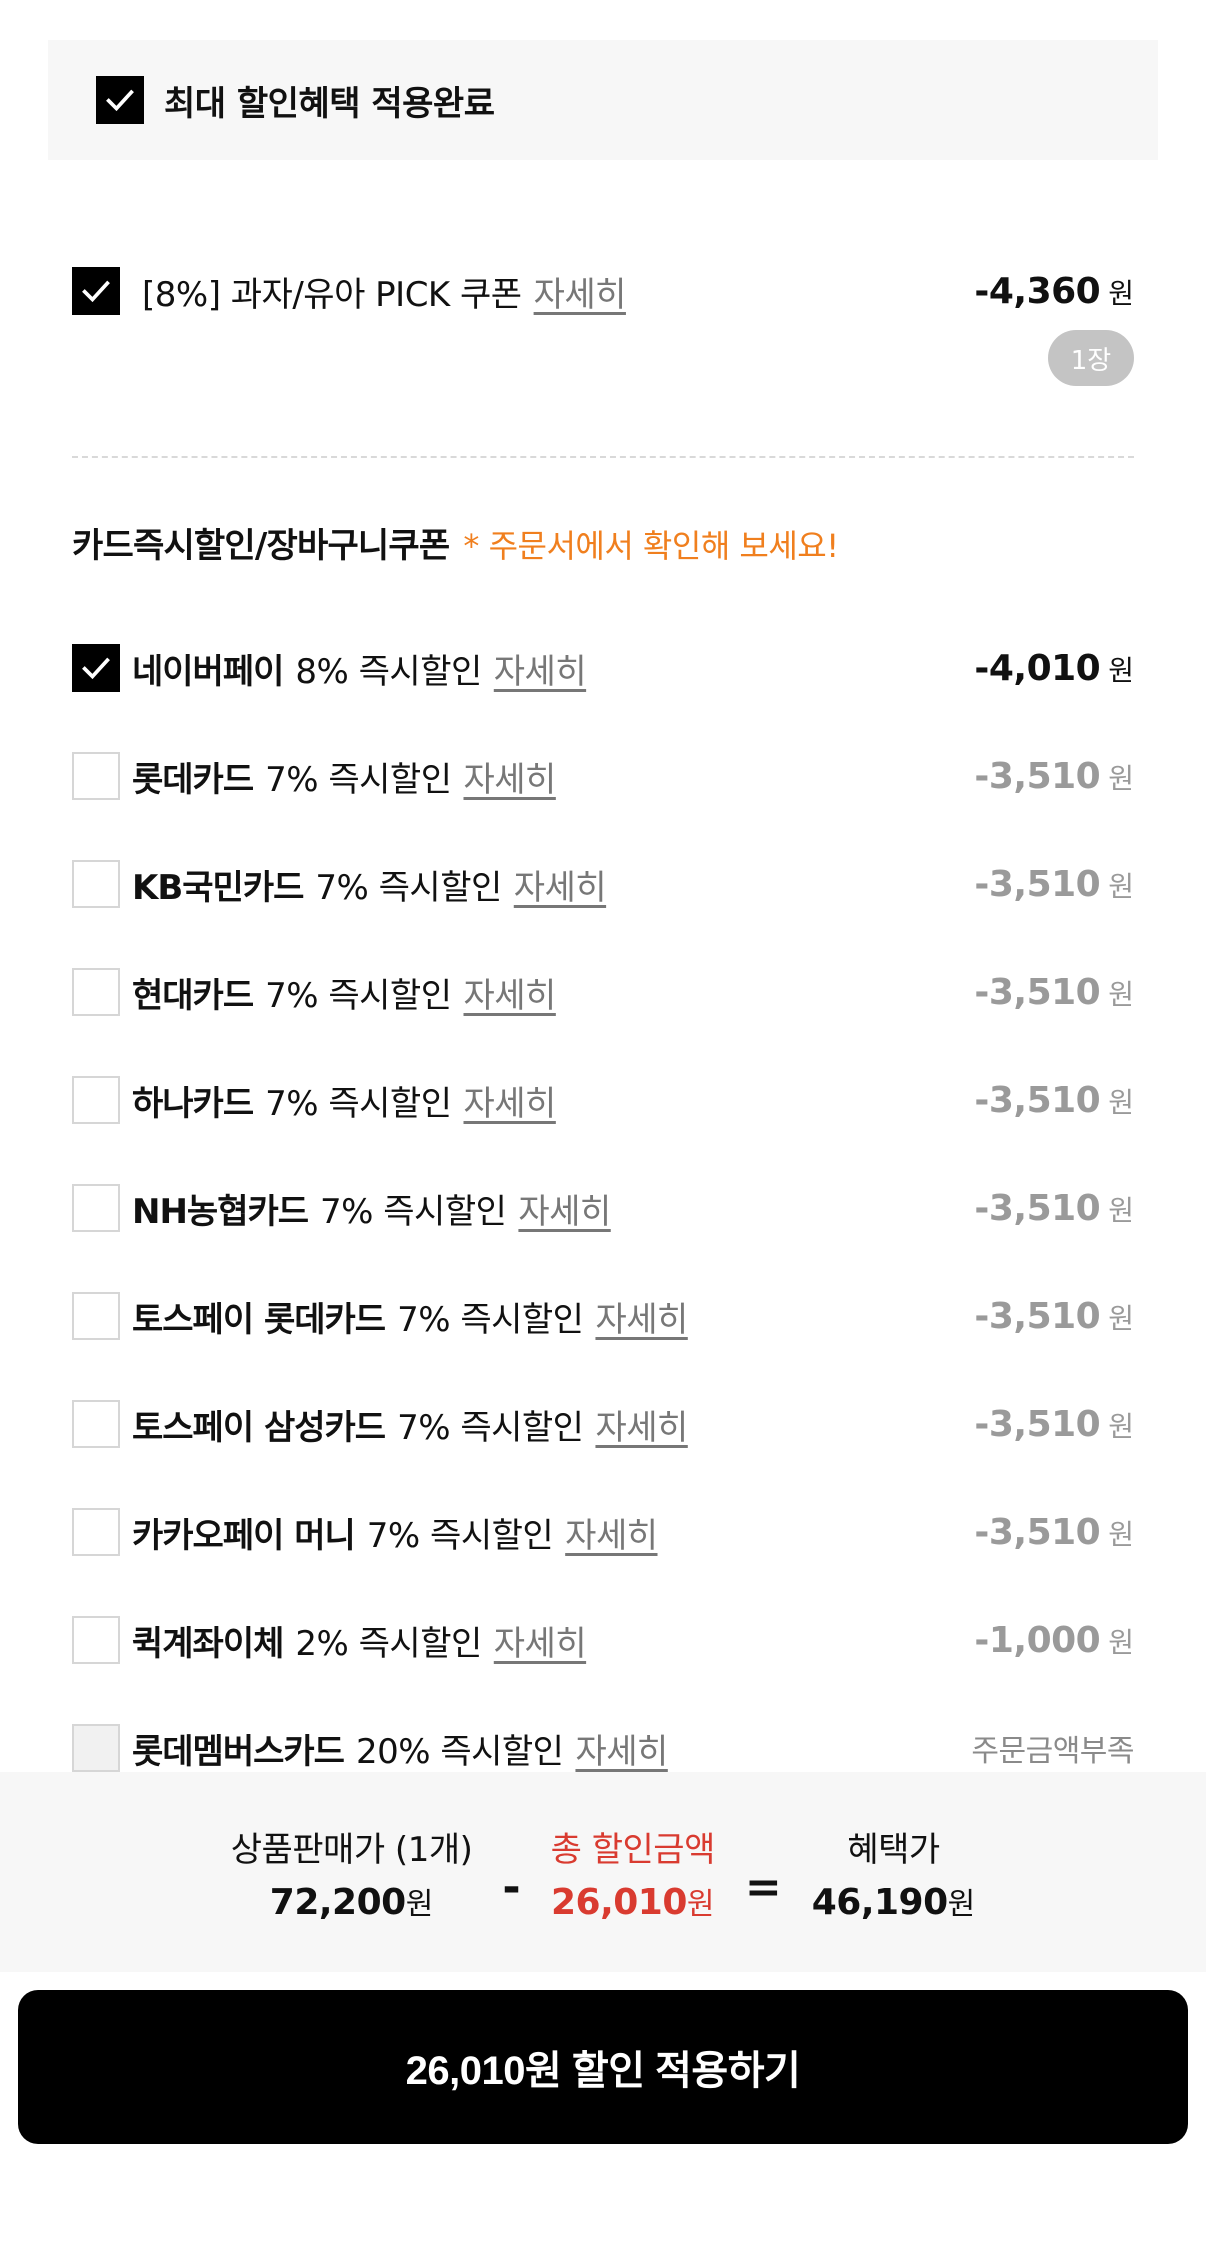 The width and height of the screenshot is (1206, 2266). Describe the element at coordinates (419, 1904) in the screenshot. I see `sale-price-currency: 원` at that location.